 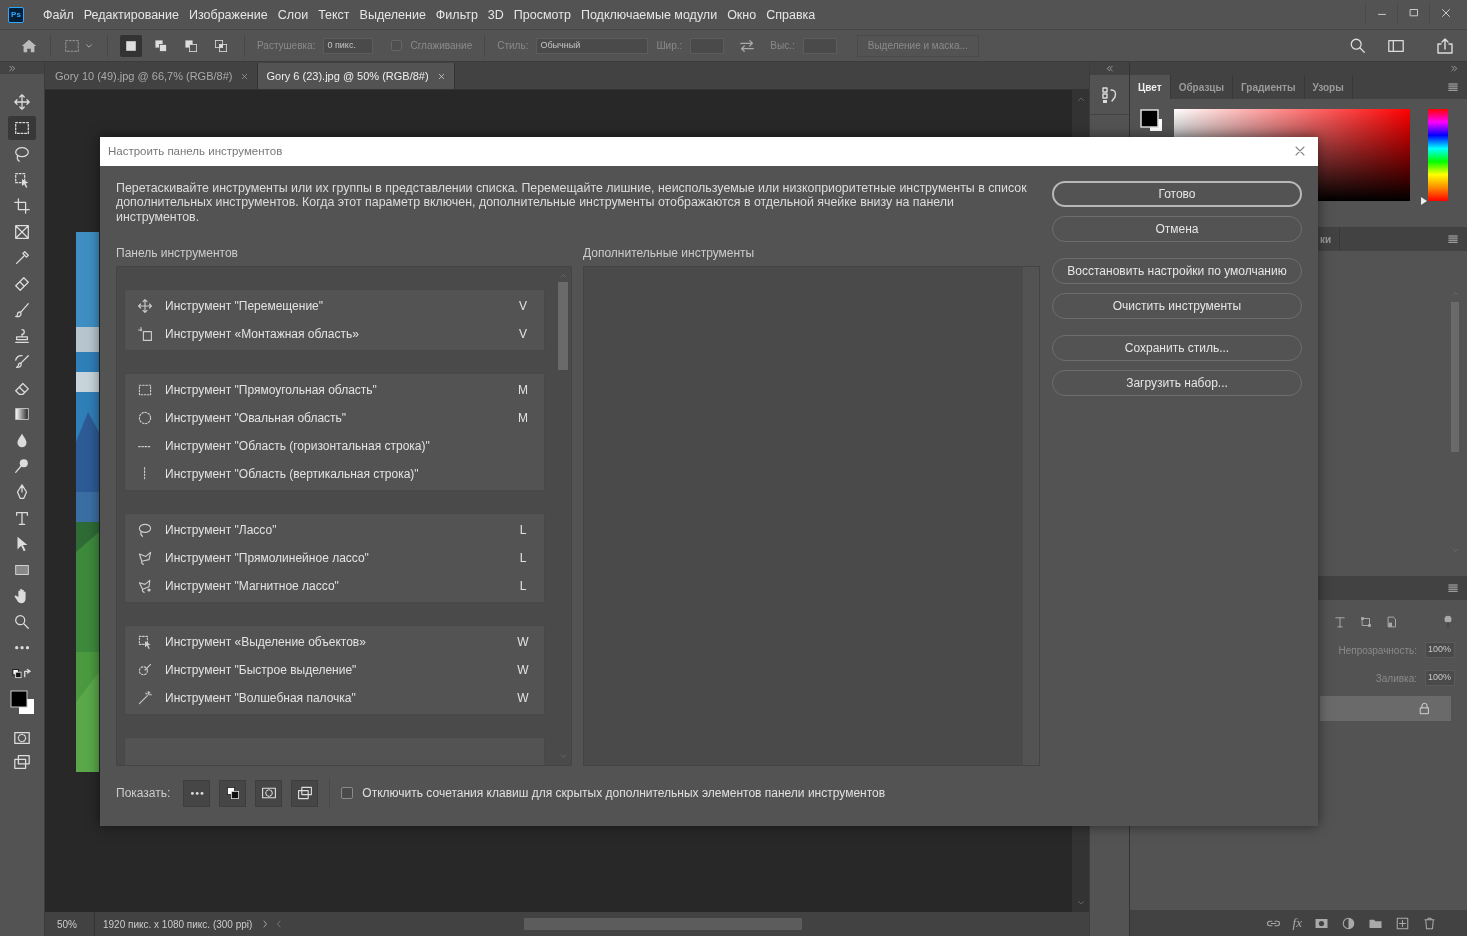 I want to click on section-heading: Дополнительные инструменты, so click(x=669, y=253).